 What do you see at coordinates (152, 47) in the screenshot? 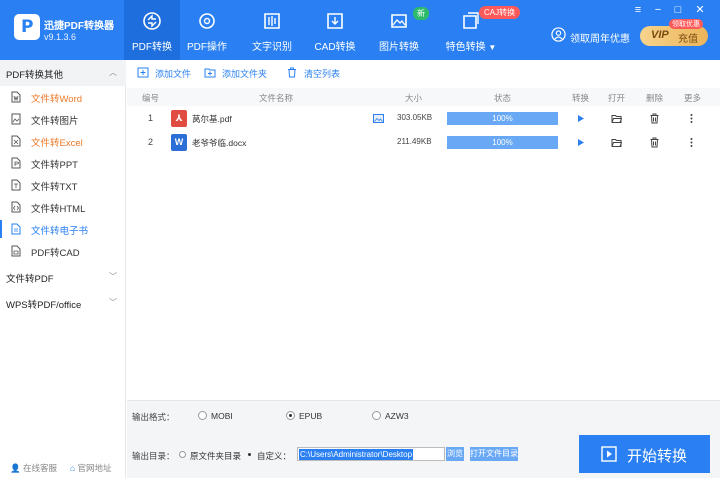
I see `tab-label: PDF转换` at bounding box center [152, 47].